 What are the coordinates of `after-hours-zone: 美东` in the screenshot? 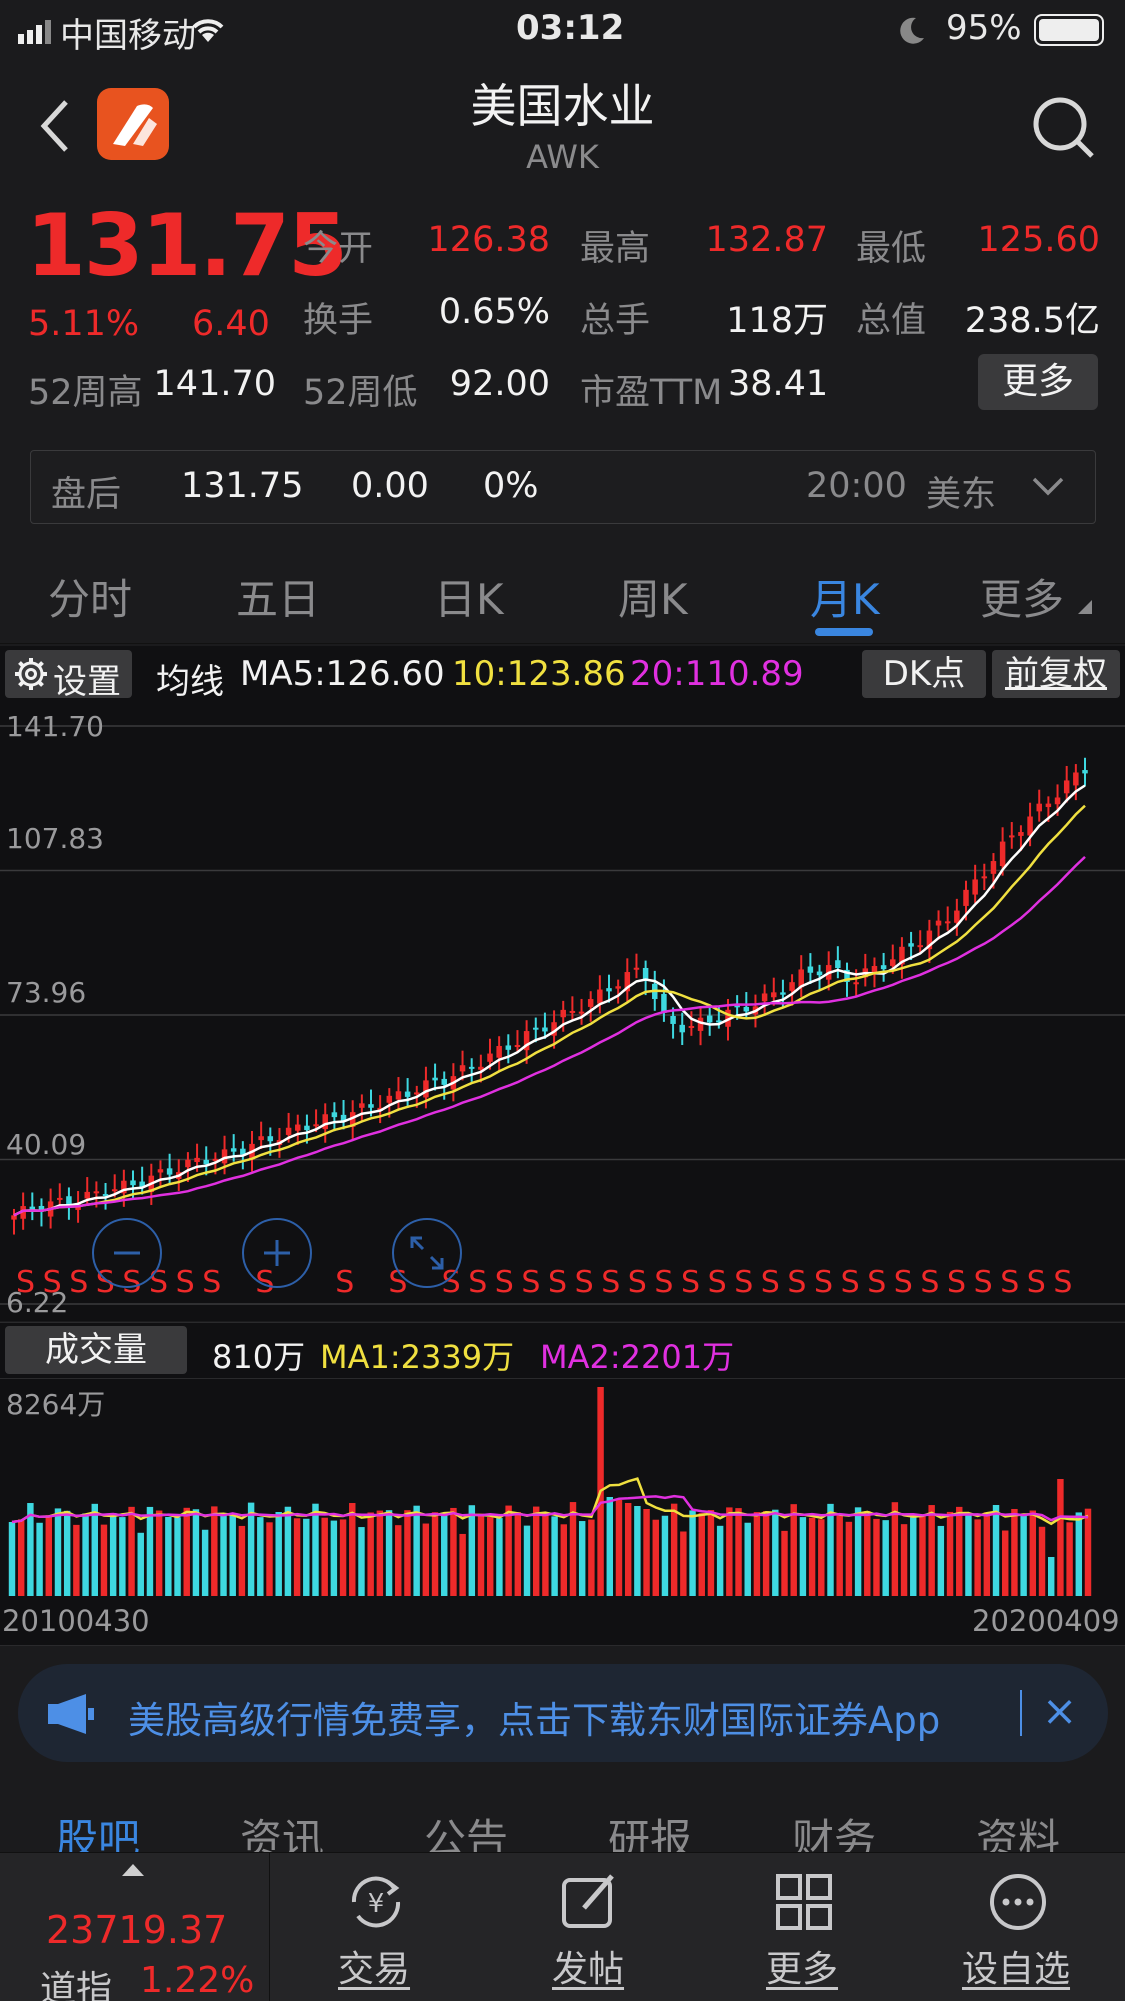 It's located at (961, 495).